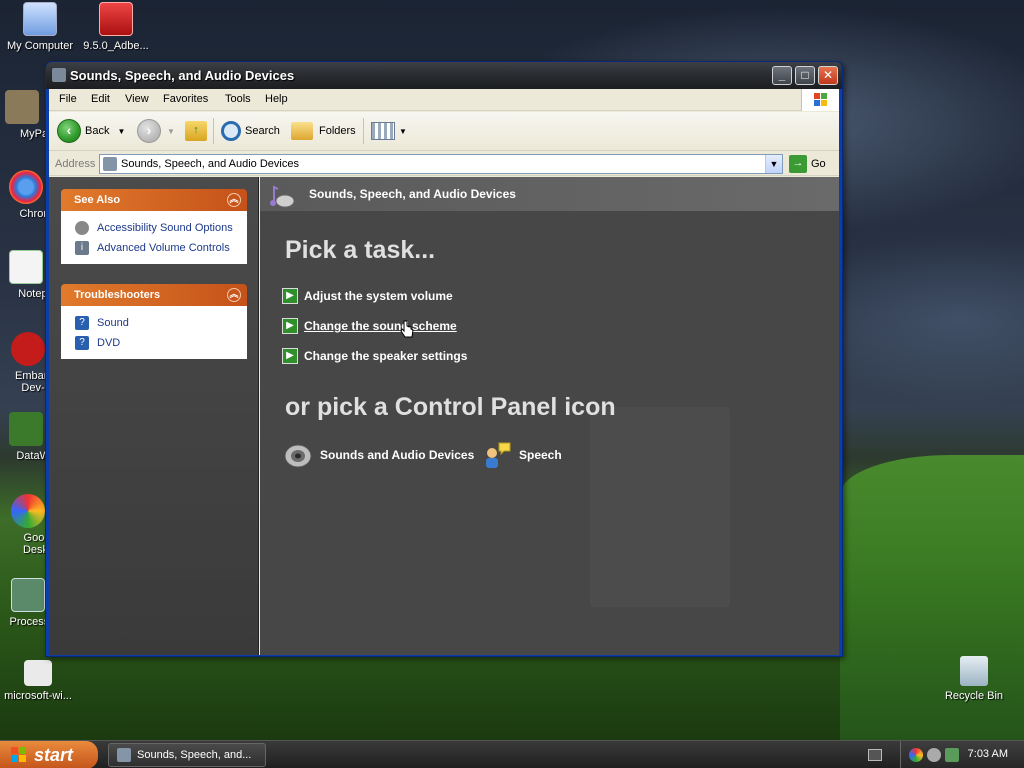  Describe the element at coordinates (875, 755) in the screenshot. I see `keyboard-icon` at that location.